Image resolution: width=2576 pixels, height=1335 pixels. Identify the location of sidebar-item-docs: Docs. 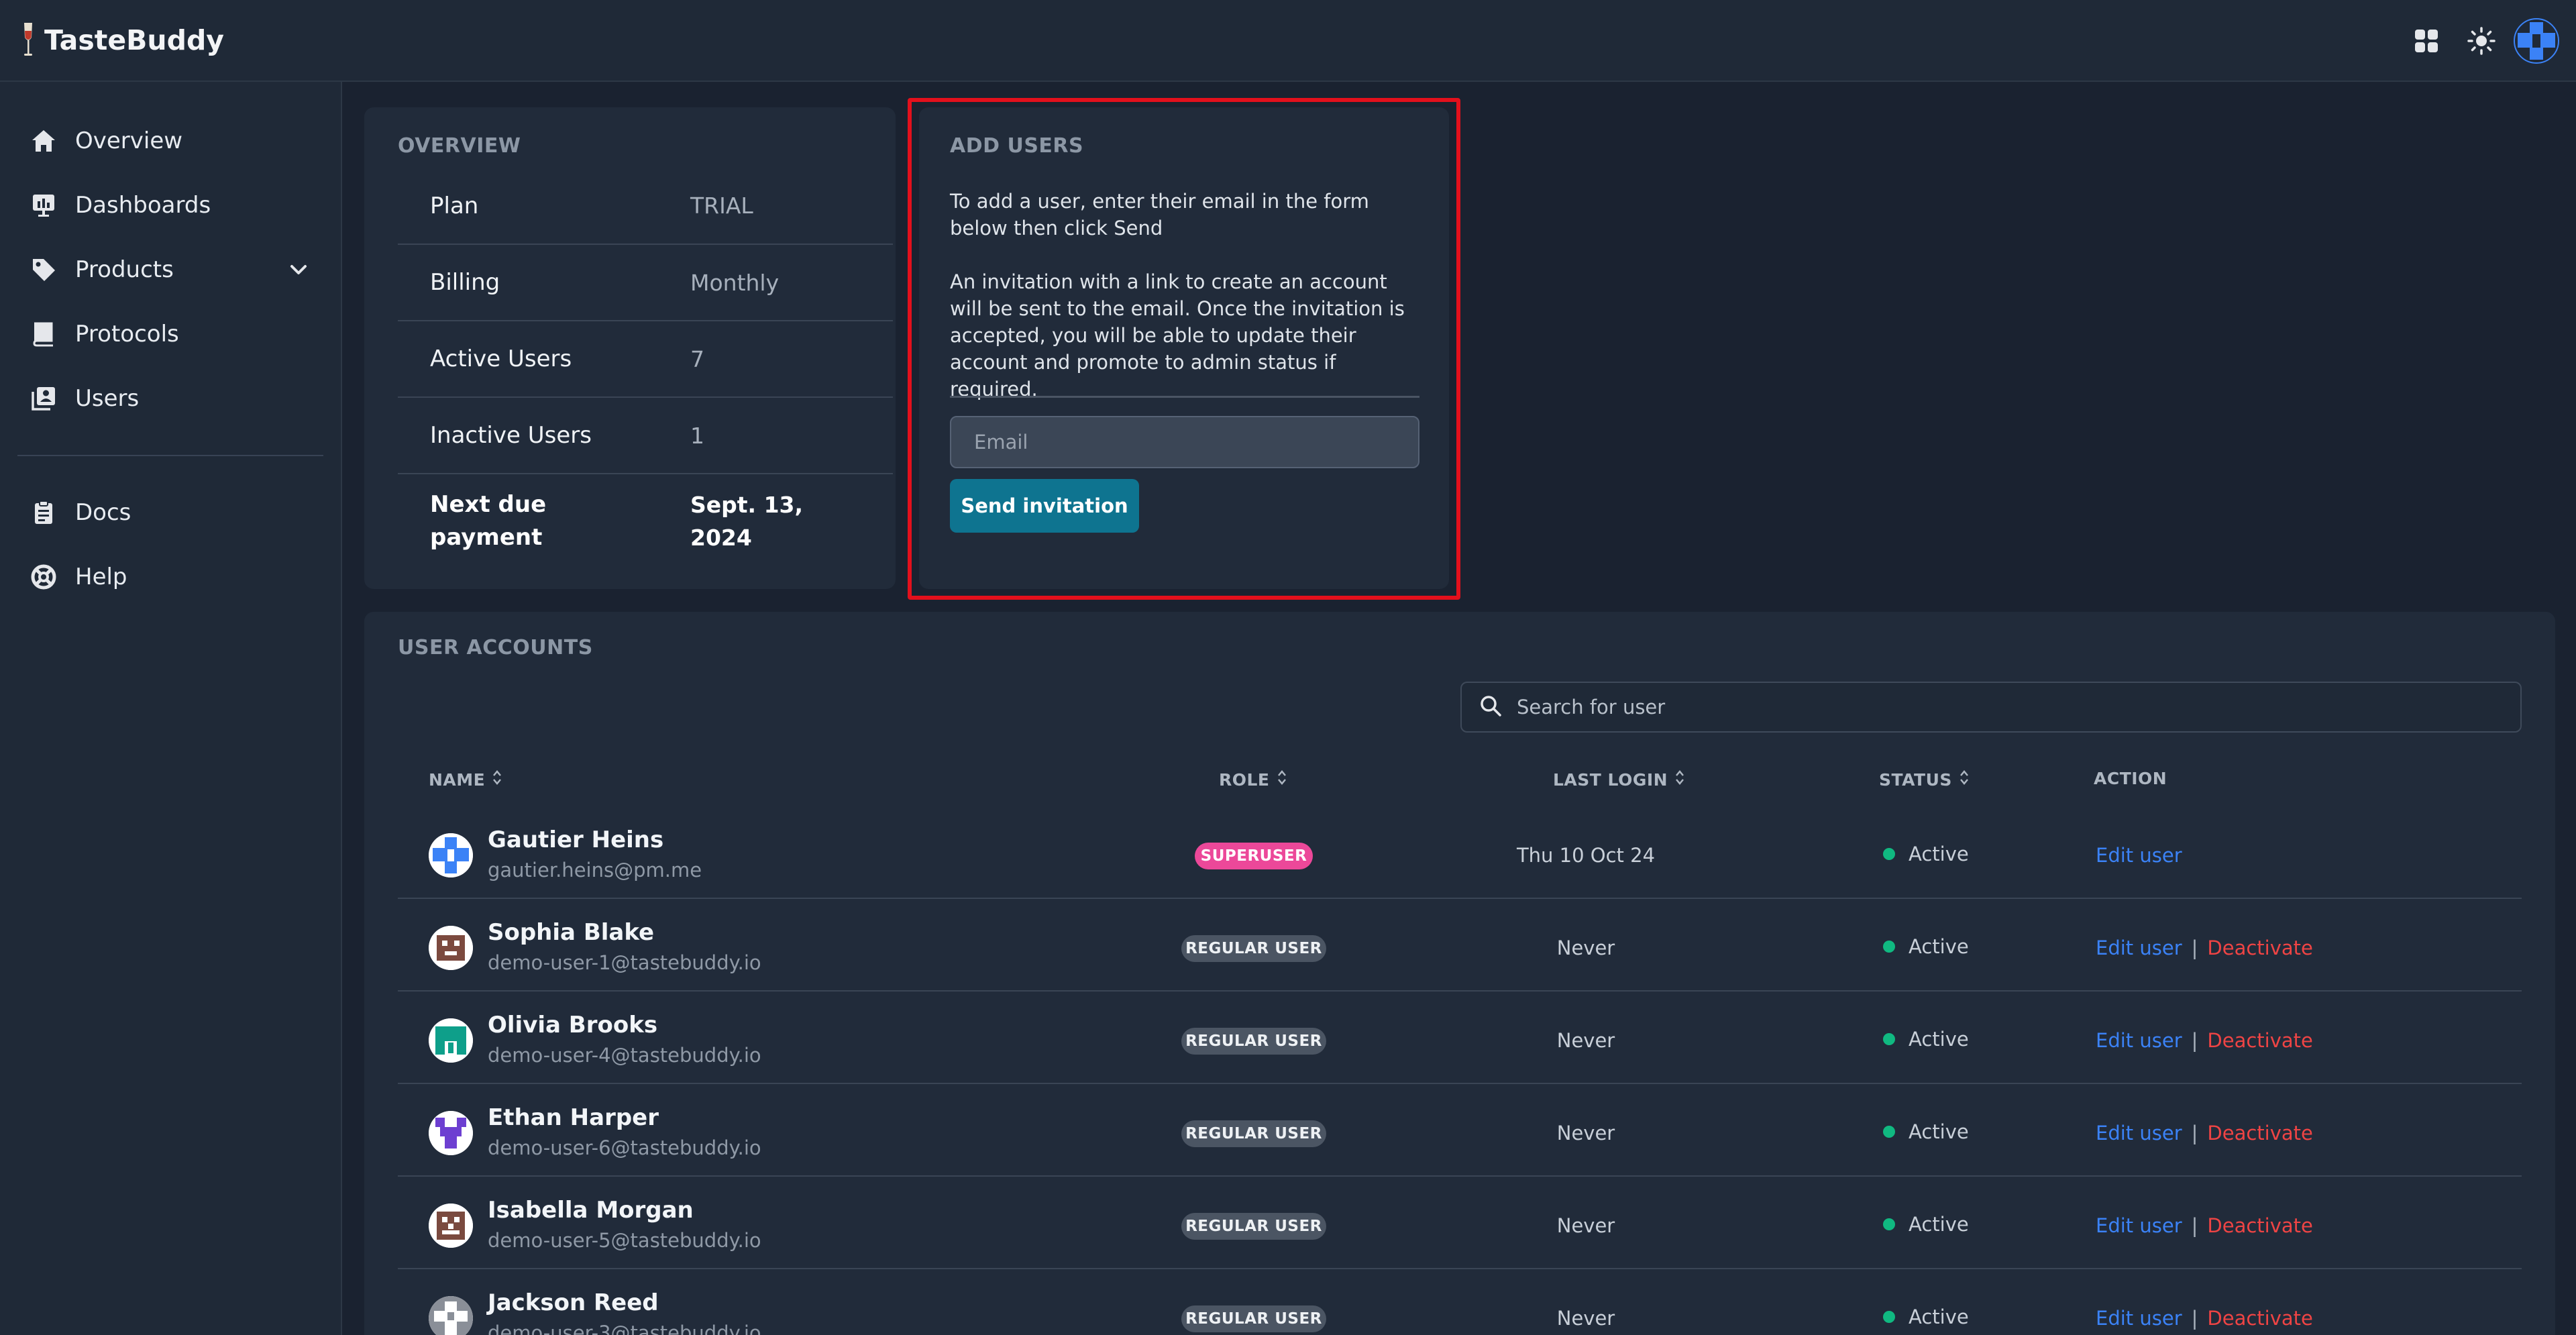
(170, 512).